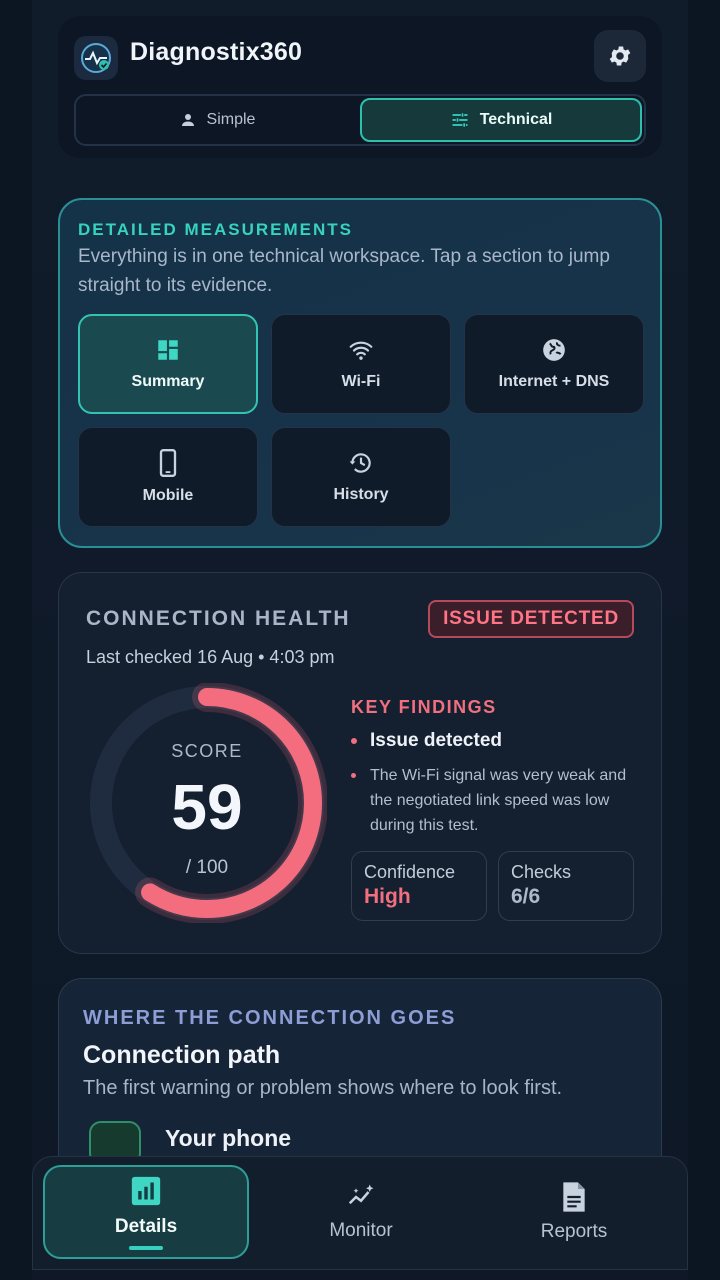  I want to click on document-icon, so click(574, 1197).